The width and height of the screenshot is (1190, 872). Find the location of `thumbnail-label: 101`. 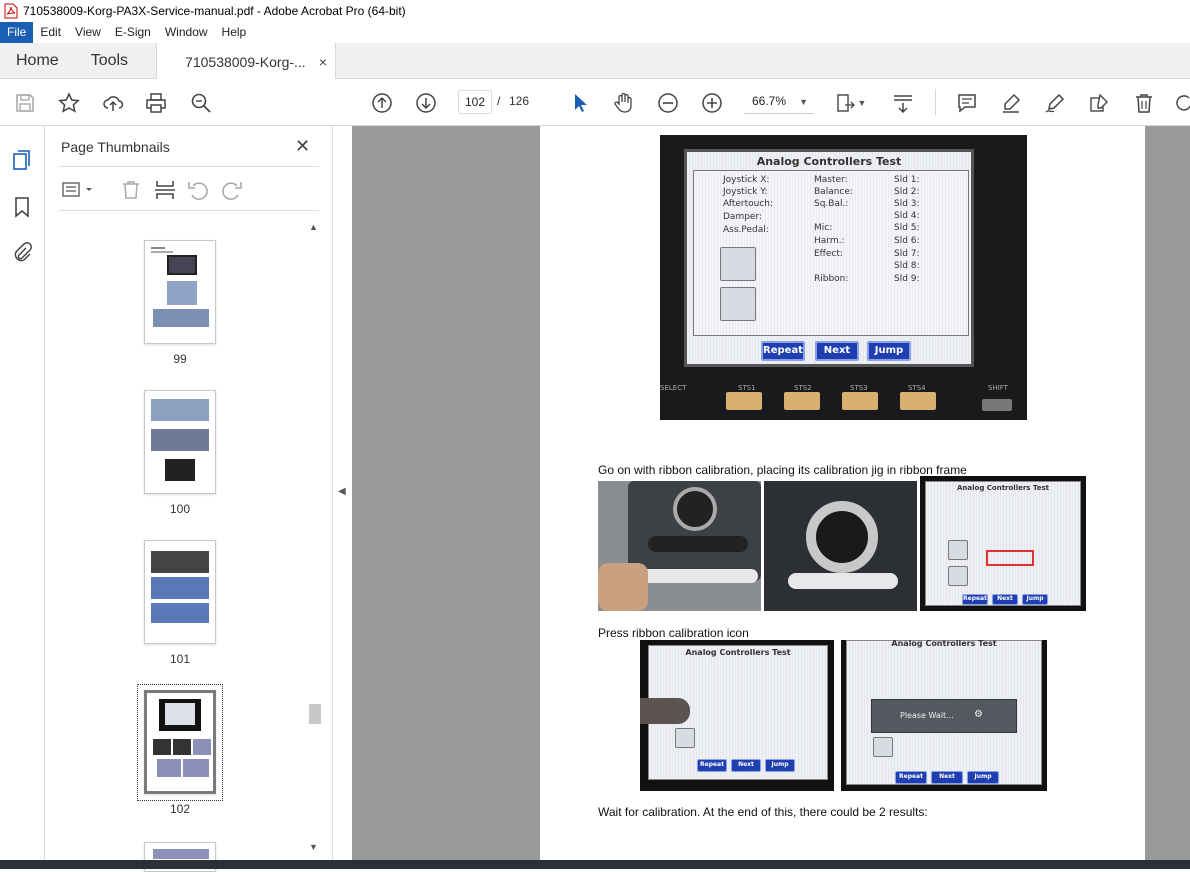

thumbnail-label: 101 is located at coordinates (180, 659).